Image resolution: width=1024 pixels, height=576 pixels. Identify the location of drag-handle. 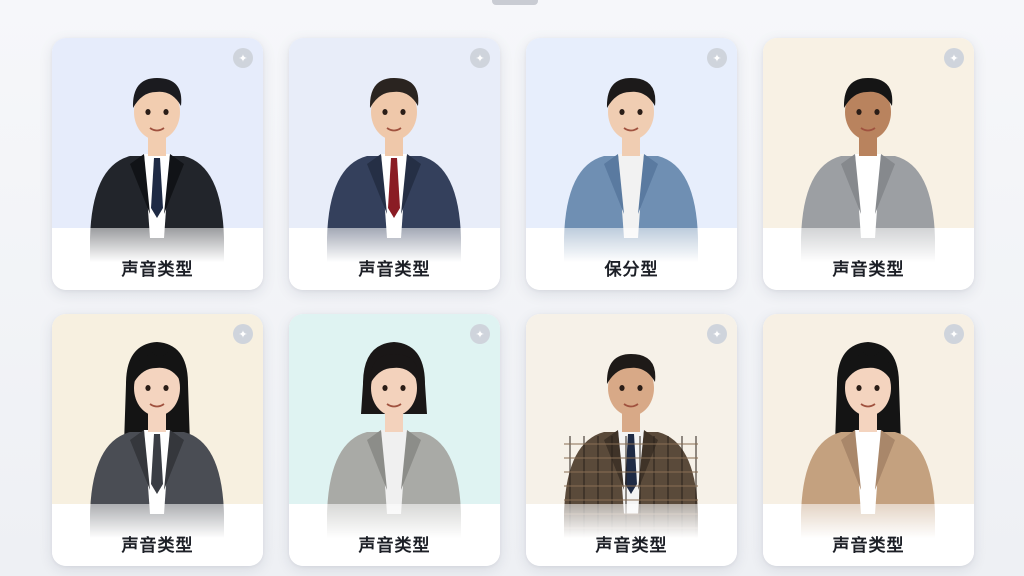
(515, 2).